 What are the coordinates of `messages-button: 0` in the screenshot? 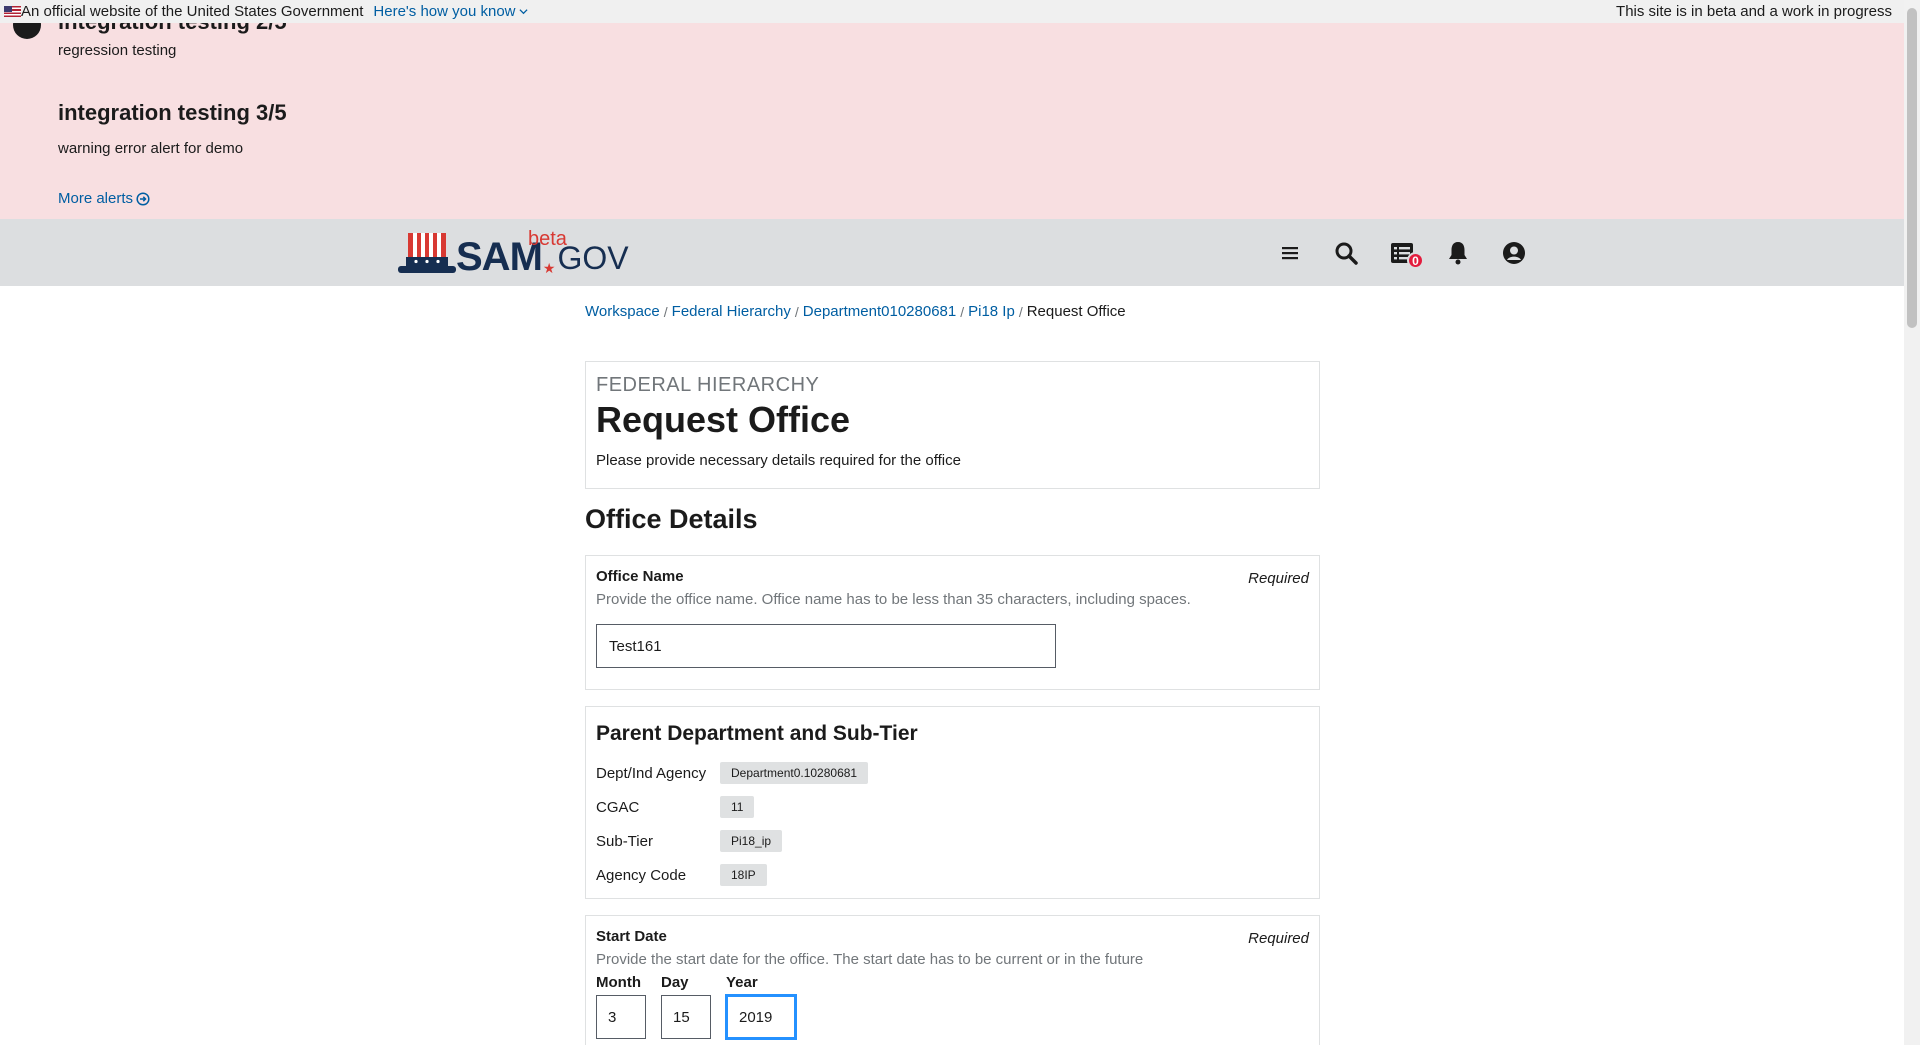 It's located at (1402, 253).